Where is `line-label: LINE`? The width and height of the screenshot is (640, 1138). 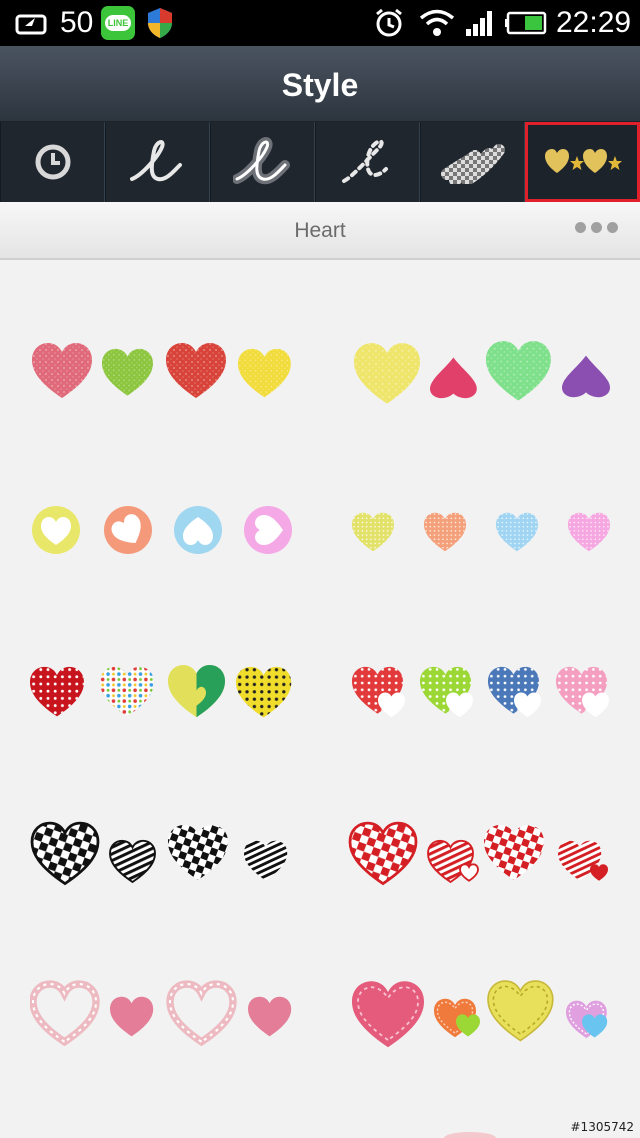
line-label: LINE is located at coordinates (118, 23).